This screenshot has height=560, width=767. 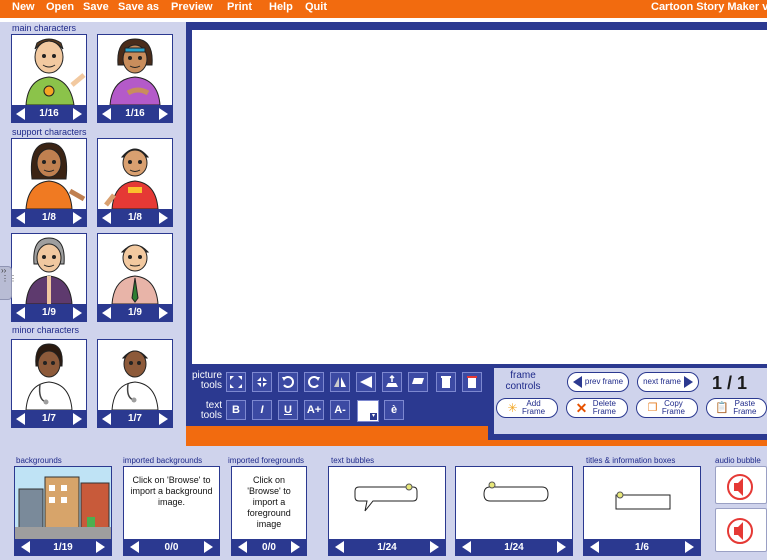 What do you see at coordinates (472, 382) in the screenshot?
I see `delete-all-button` at bounding box center [472, 382].